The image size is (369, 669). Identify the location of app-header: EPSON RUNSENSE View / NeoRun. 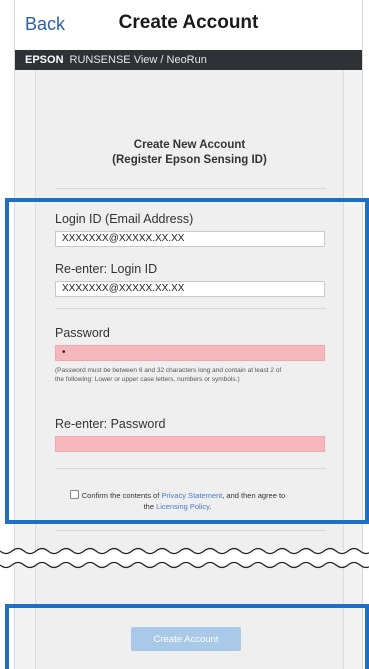
(188, 60).